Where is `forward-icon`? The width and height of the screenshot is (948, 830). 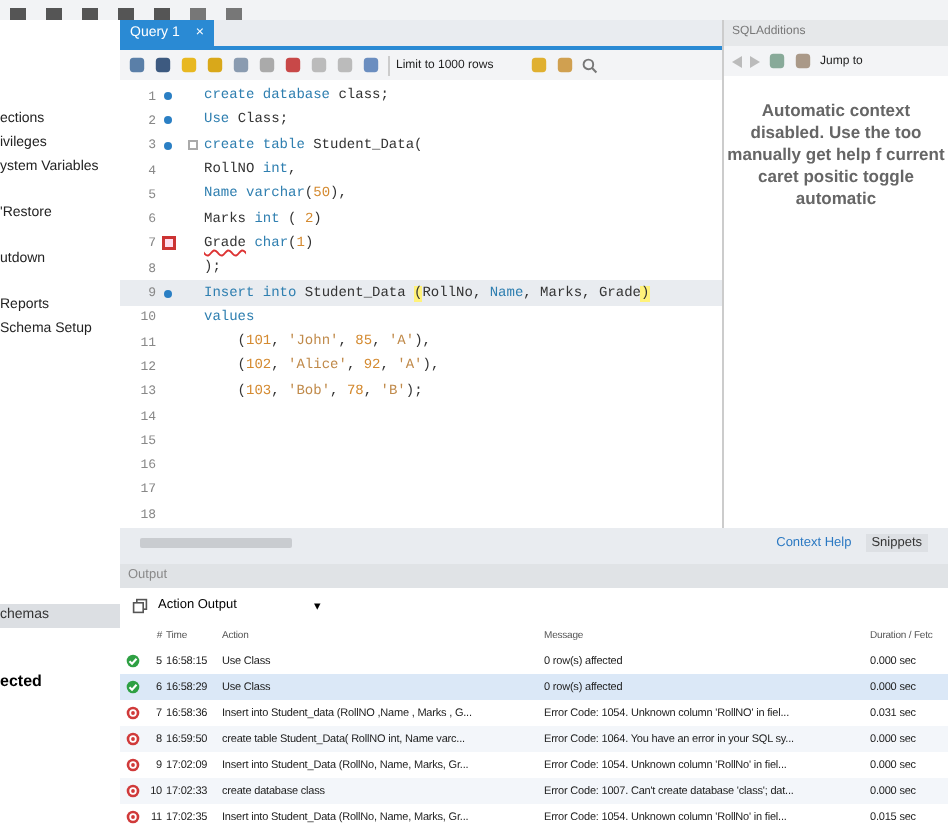 forward-icon is located at coordinates (755, 61).